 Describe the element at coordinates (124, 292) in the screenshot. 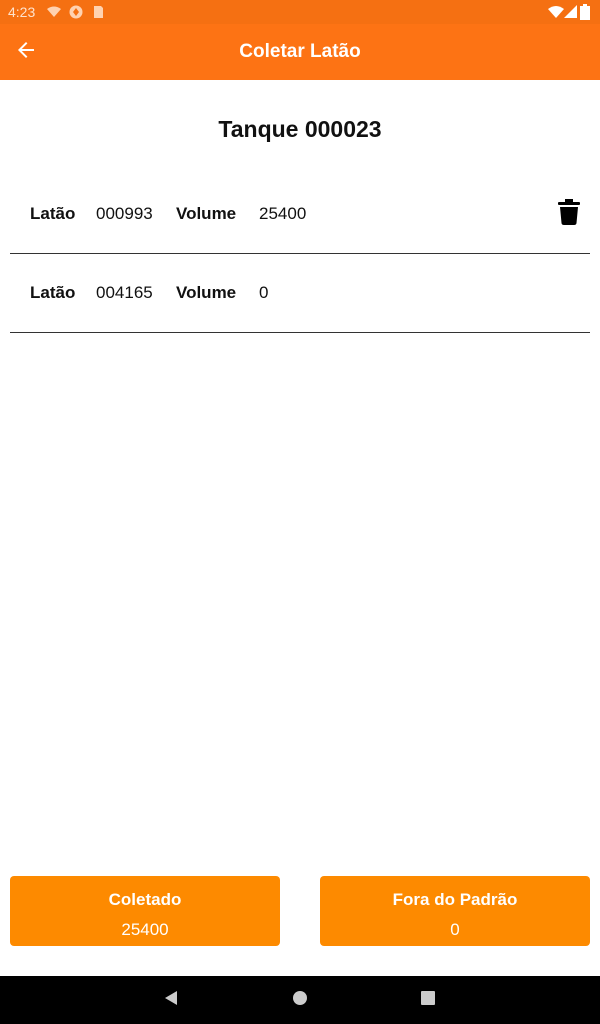

I see `latao-value: 004165` at that location.